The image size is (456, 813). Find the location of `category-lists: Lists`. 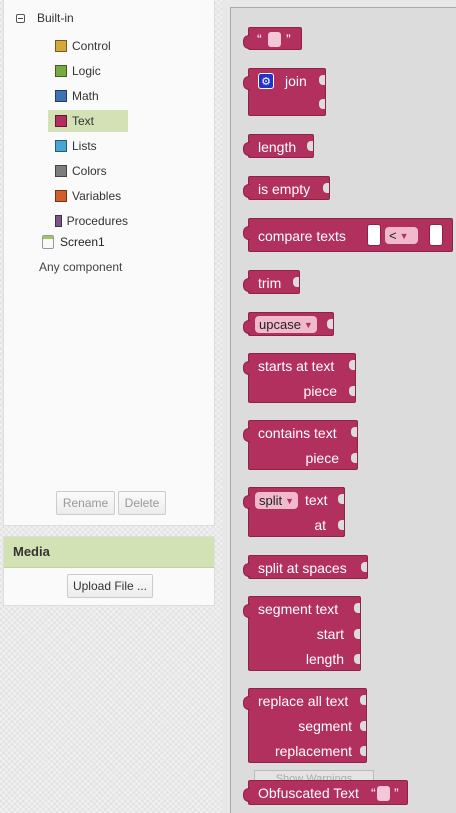

category-lists: Lists is located at coordinates (88, 146).